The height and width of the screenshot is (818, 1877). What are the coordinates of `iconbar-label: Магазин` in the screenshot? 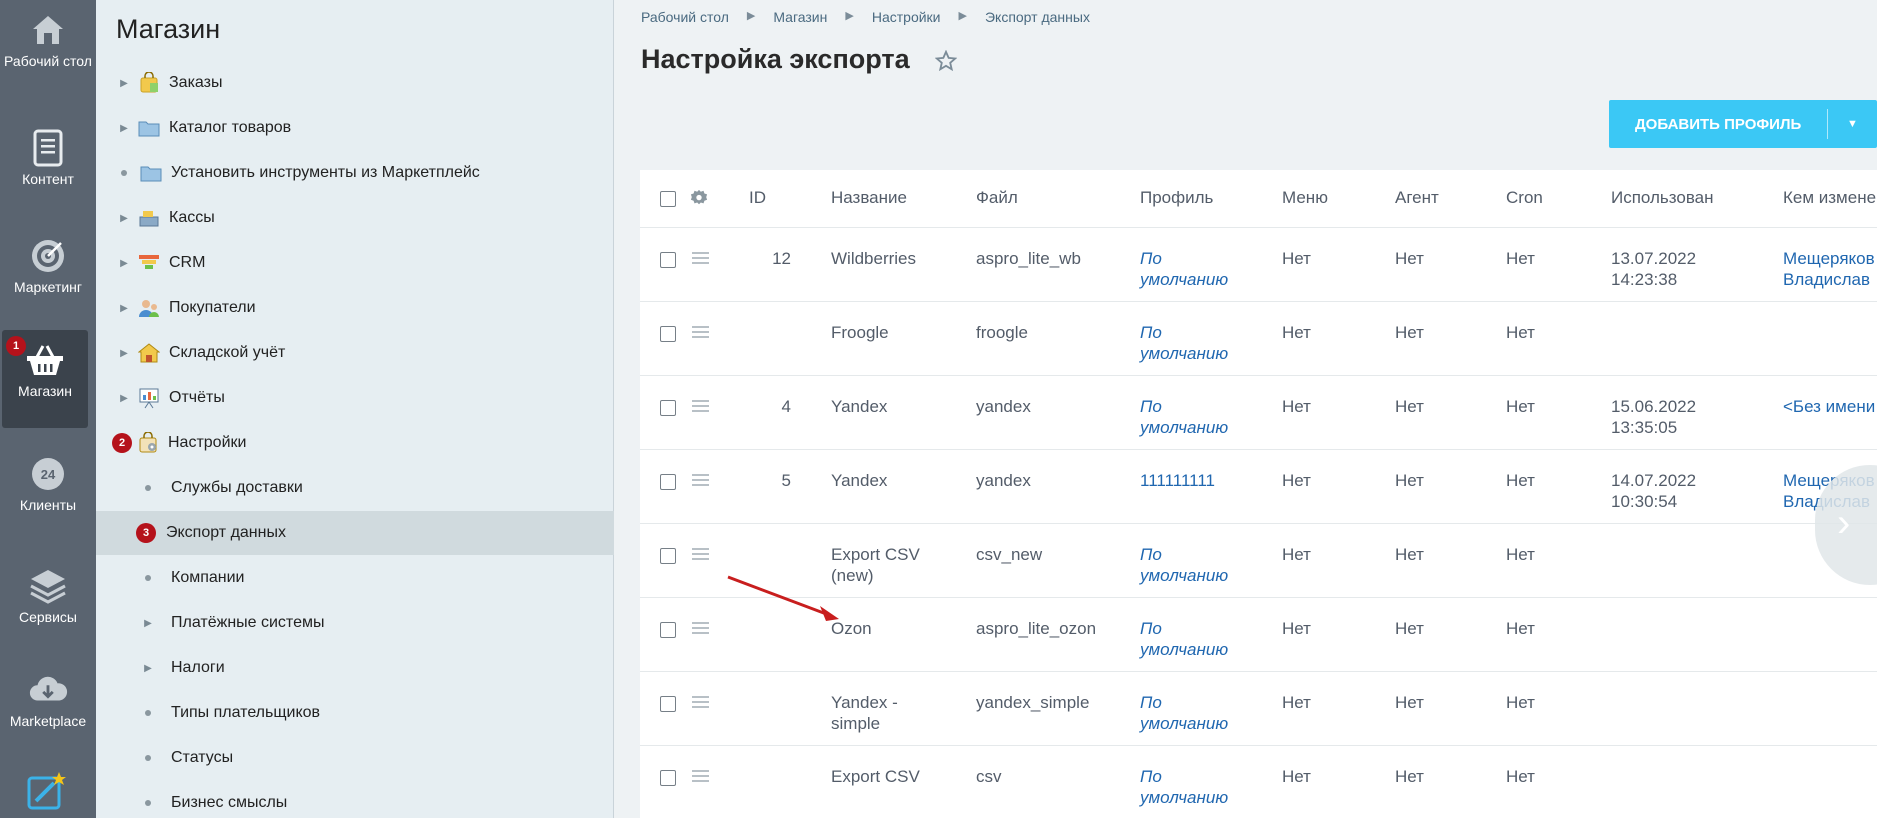 It's located at (44, 391).